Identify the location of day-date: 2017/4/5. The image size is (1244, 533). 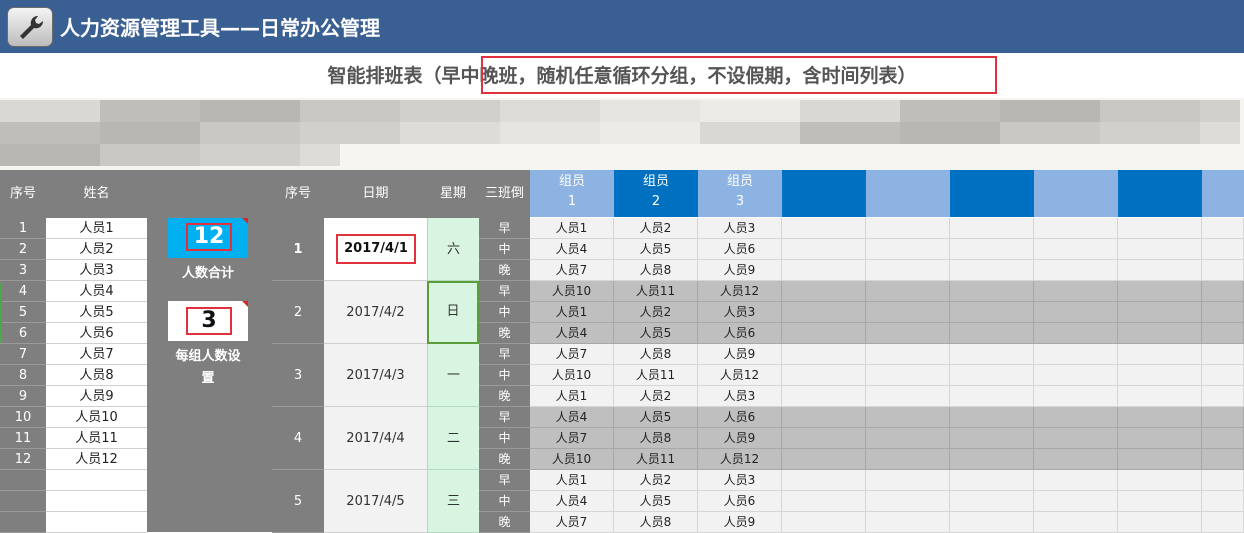
(375, 501).